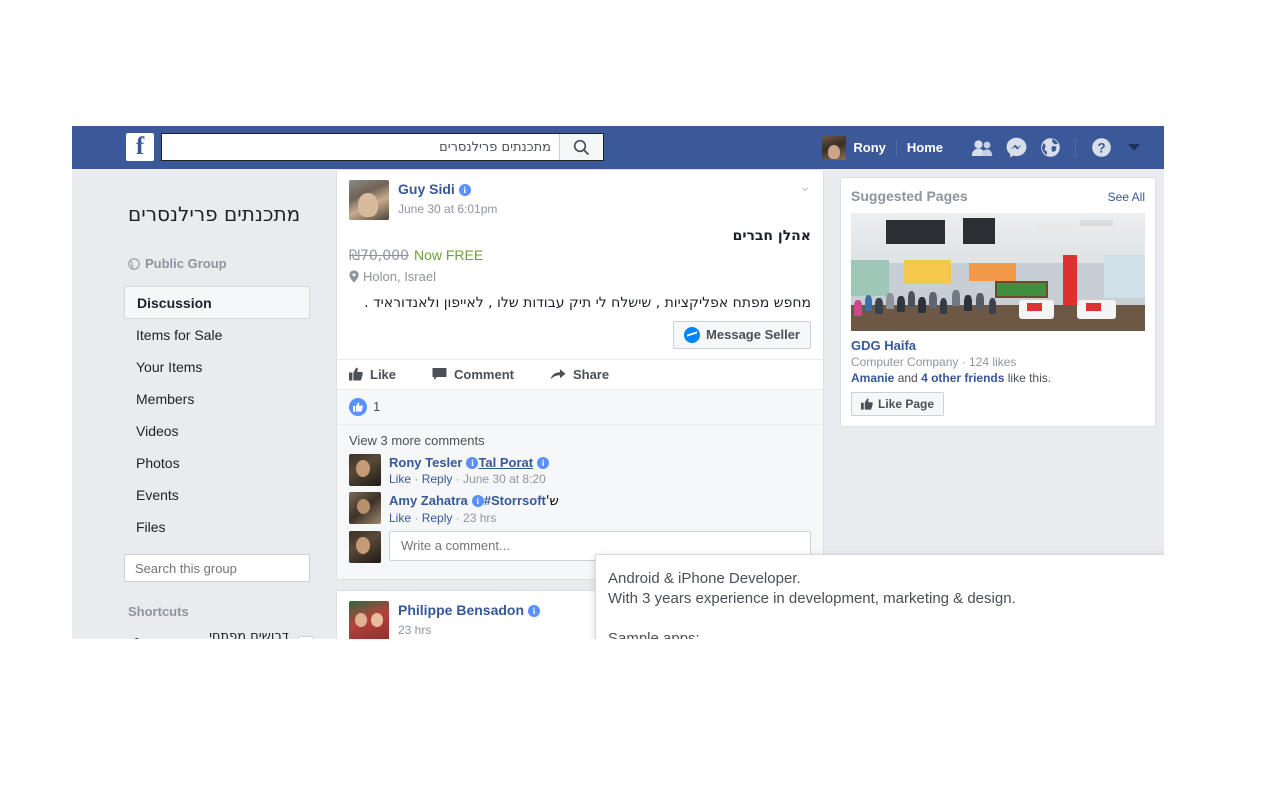  Describe the element at coordinates (998, 345) in the screenshot. I see `suggested-page-name: GDG Haifa` at that location.